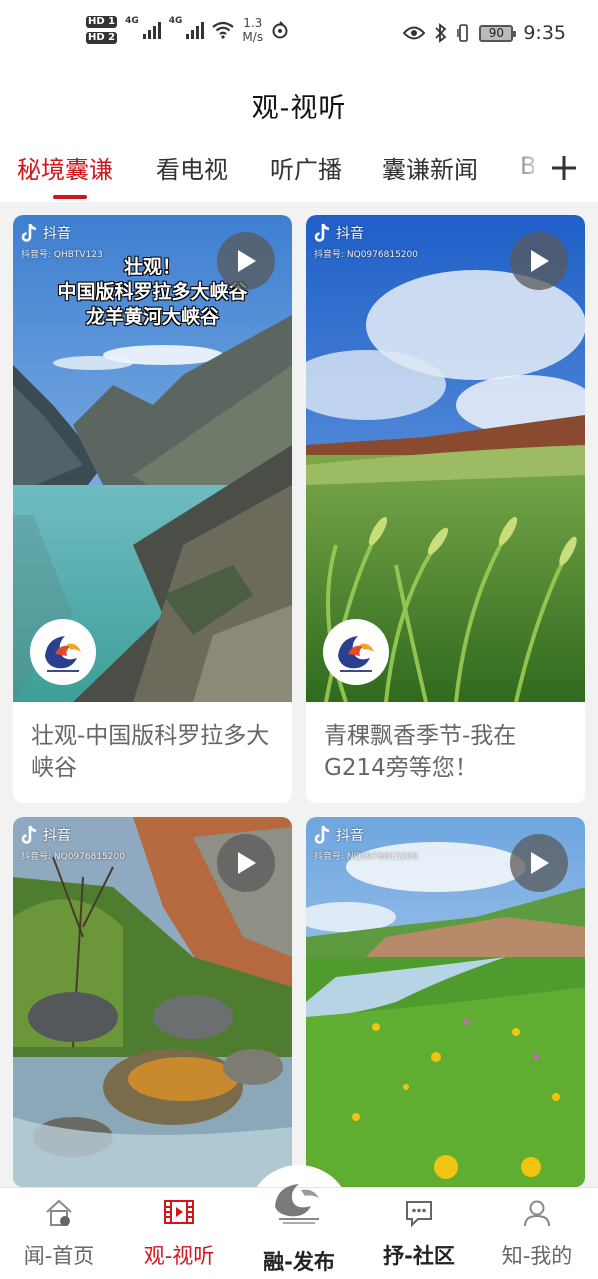  Describe the element at coordinates (223, 30) in the screenshot. I see `wifi-icon` at that location.